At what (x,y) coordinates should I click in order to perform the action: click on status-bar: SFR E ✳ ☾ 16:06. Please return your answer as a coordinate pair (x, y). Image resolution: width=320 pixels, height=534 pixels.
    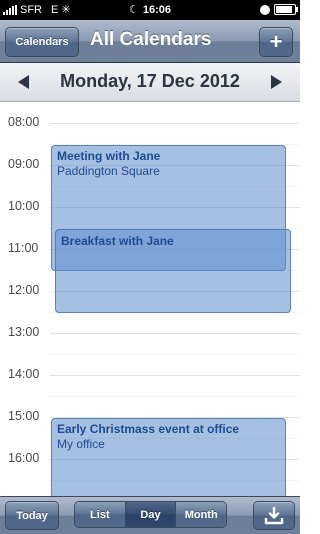
    Looking at the image, I should click on (150, 10).